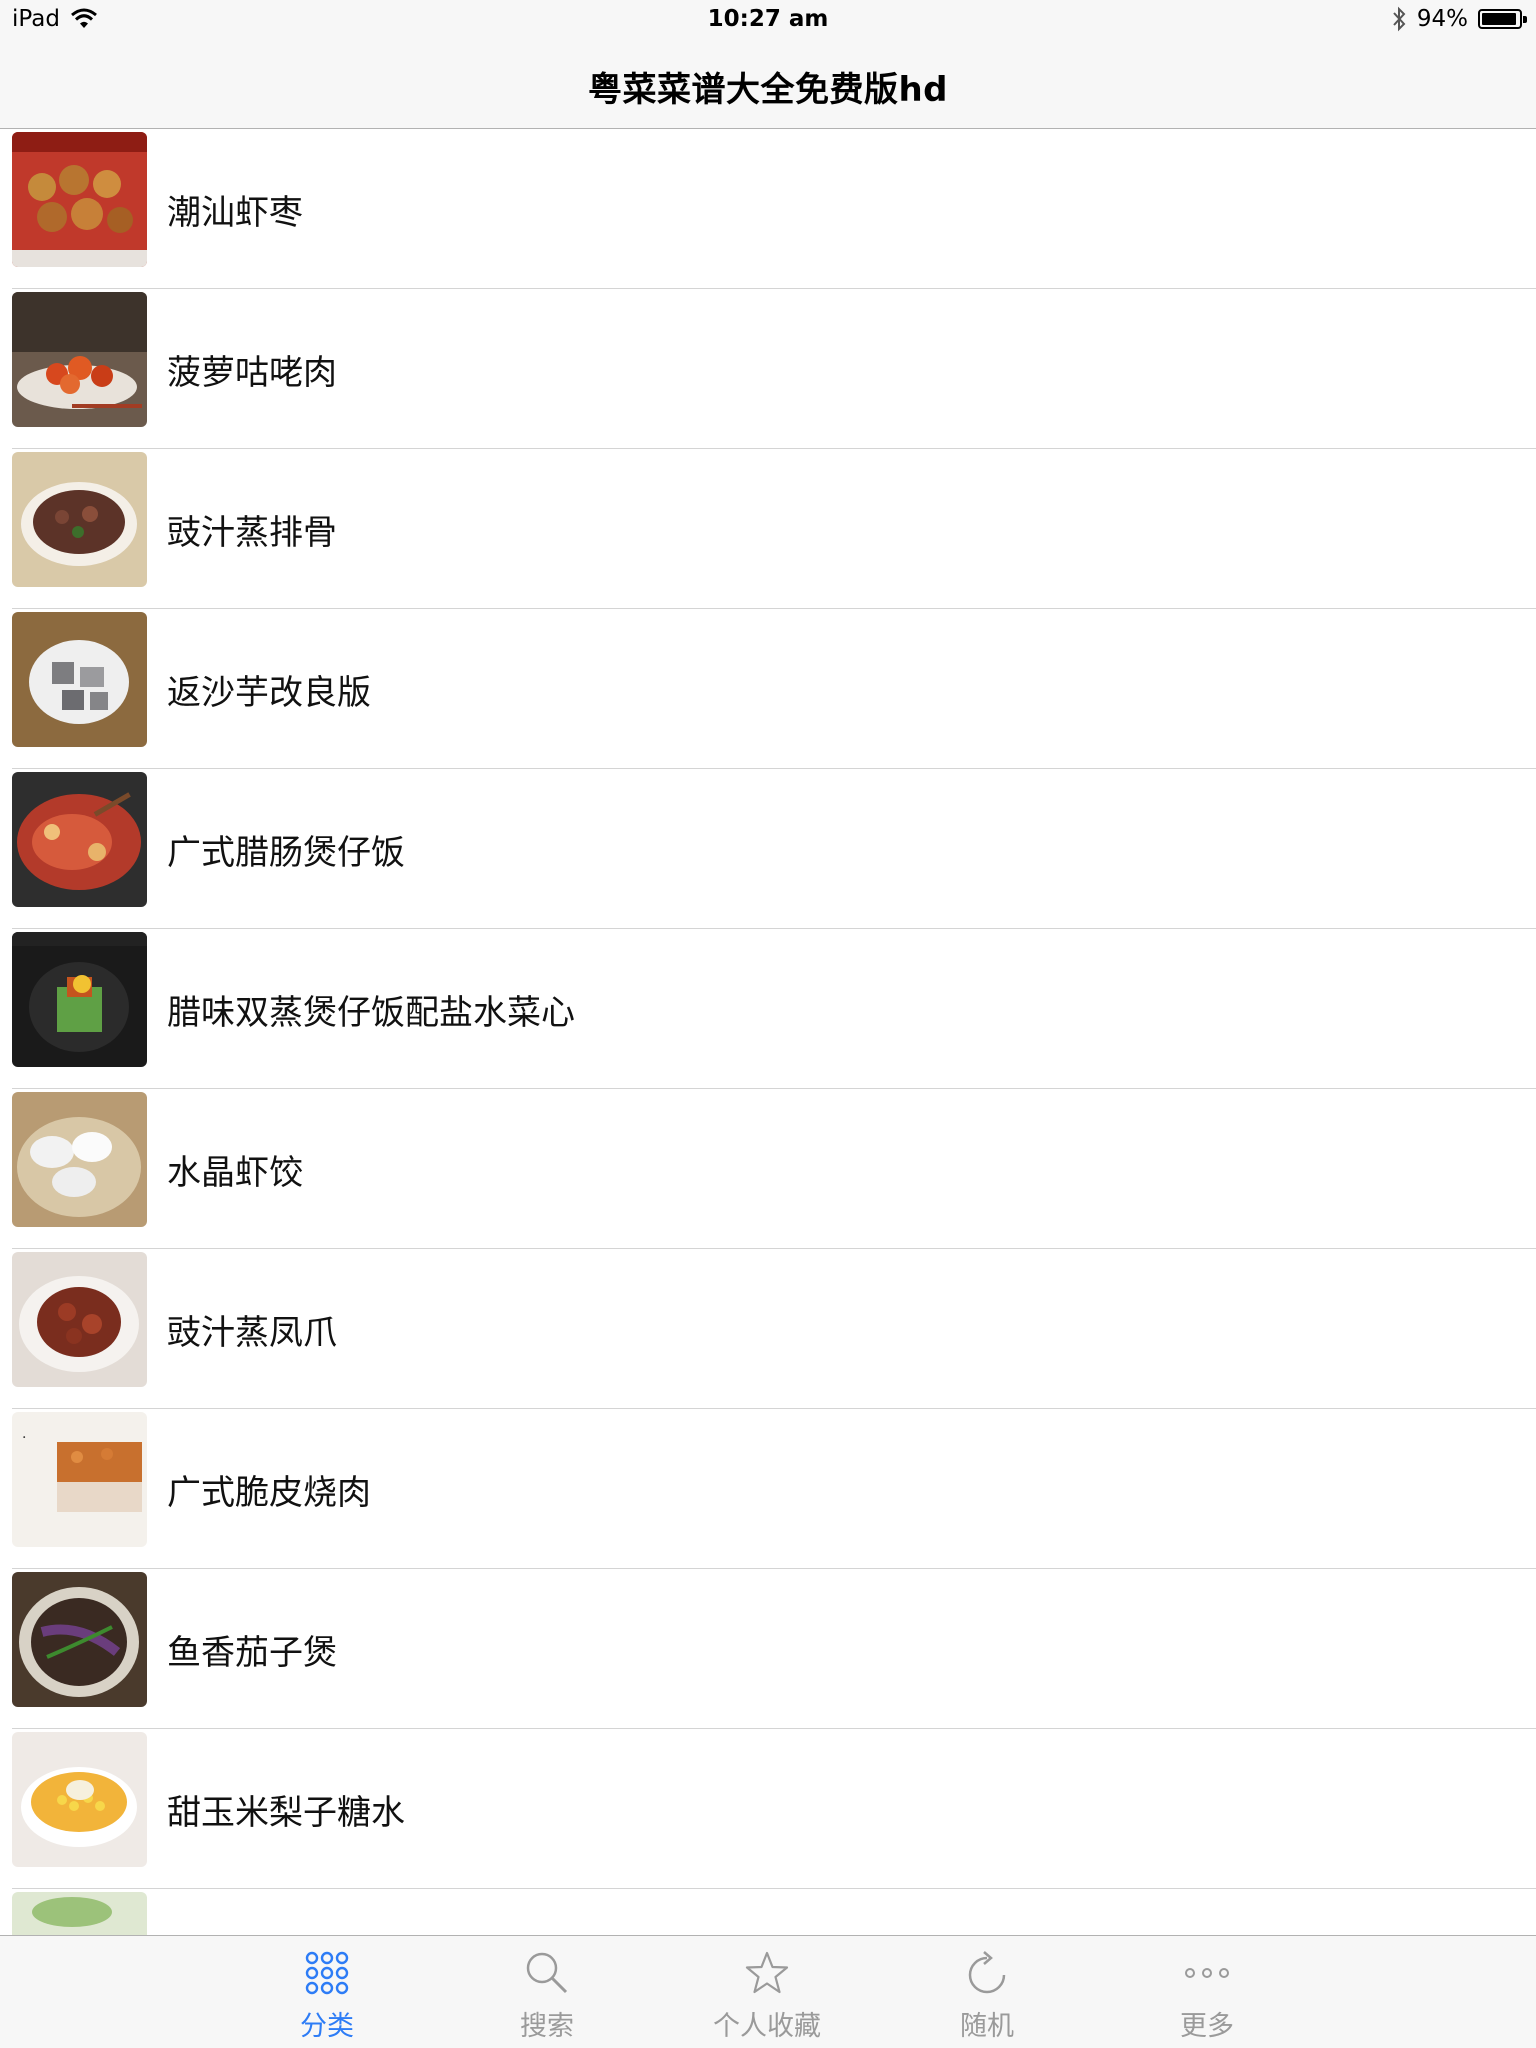 The height and width of the screenshot is (2048, 1536). Describe the element at coordinates (768, 1809) in the screenshot. I see `list-item: 甜玉米梨子糖水` at that location.